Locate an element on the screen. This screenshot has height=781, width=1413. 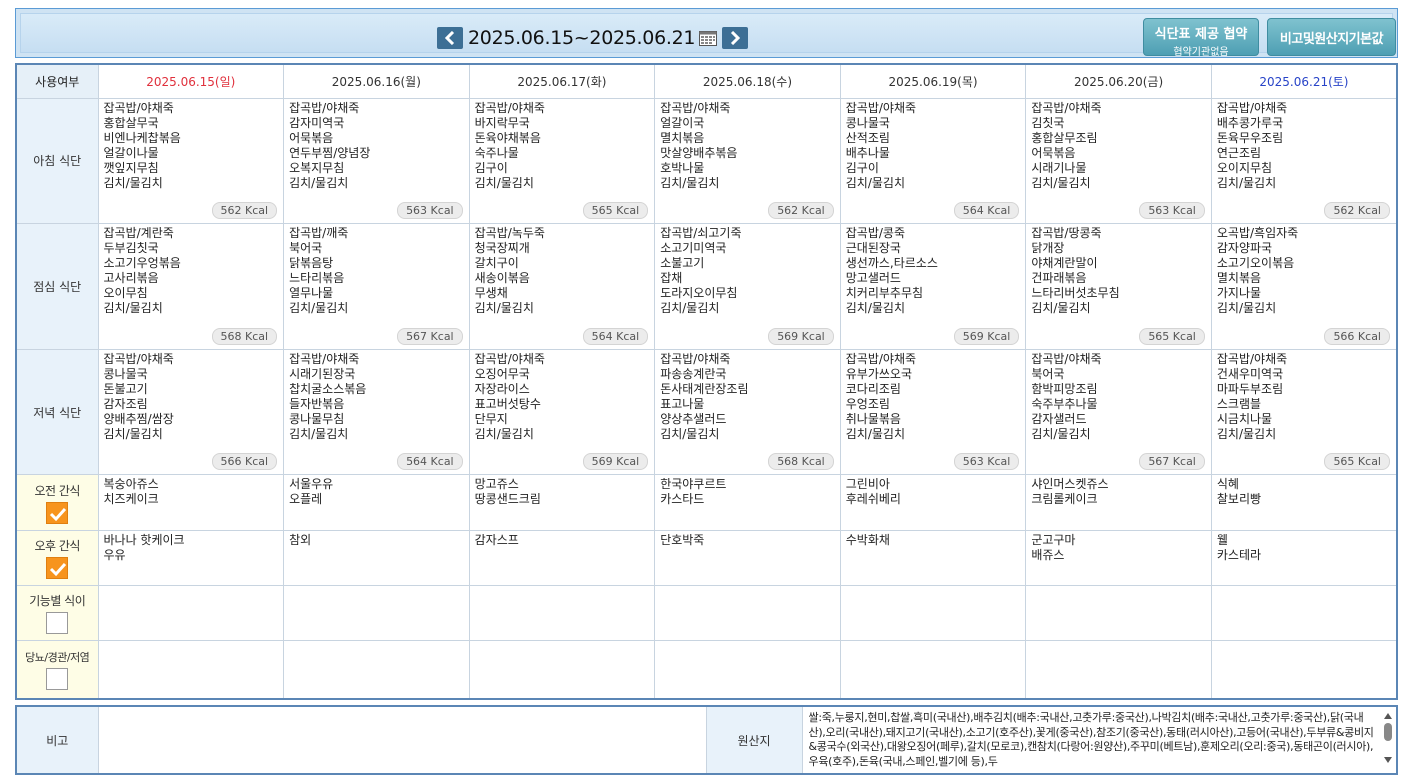
menu-item: 가지나물 is located at coordinates (1239, 293).